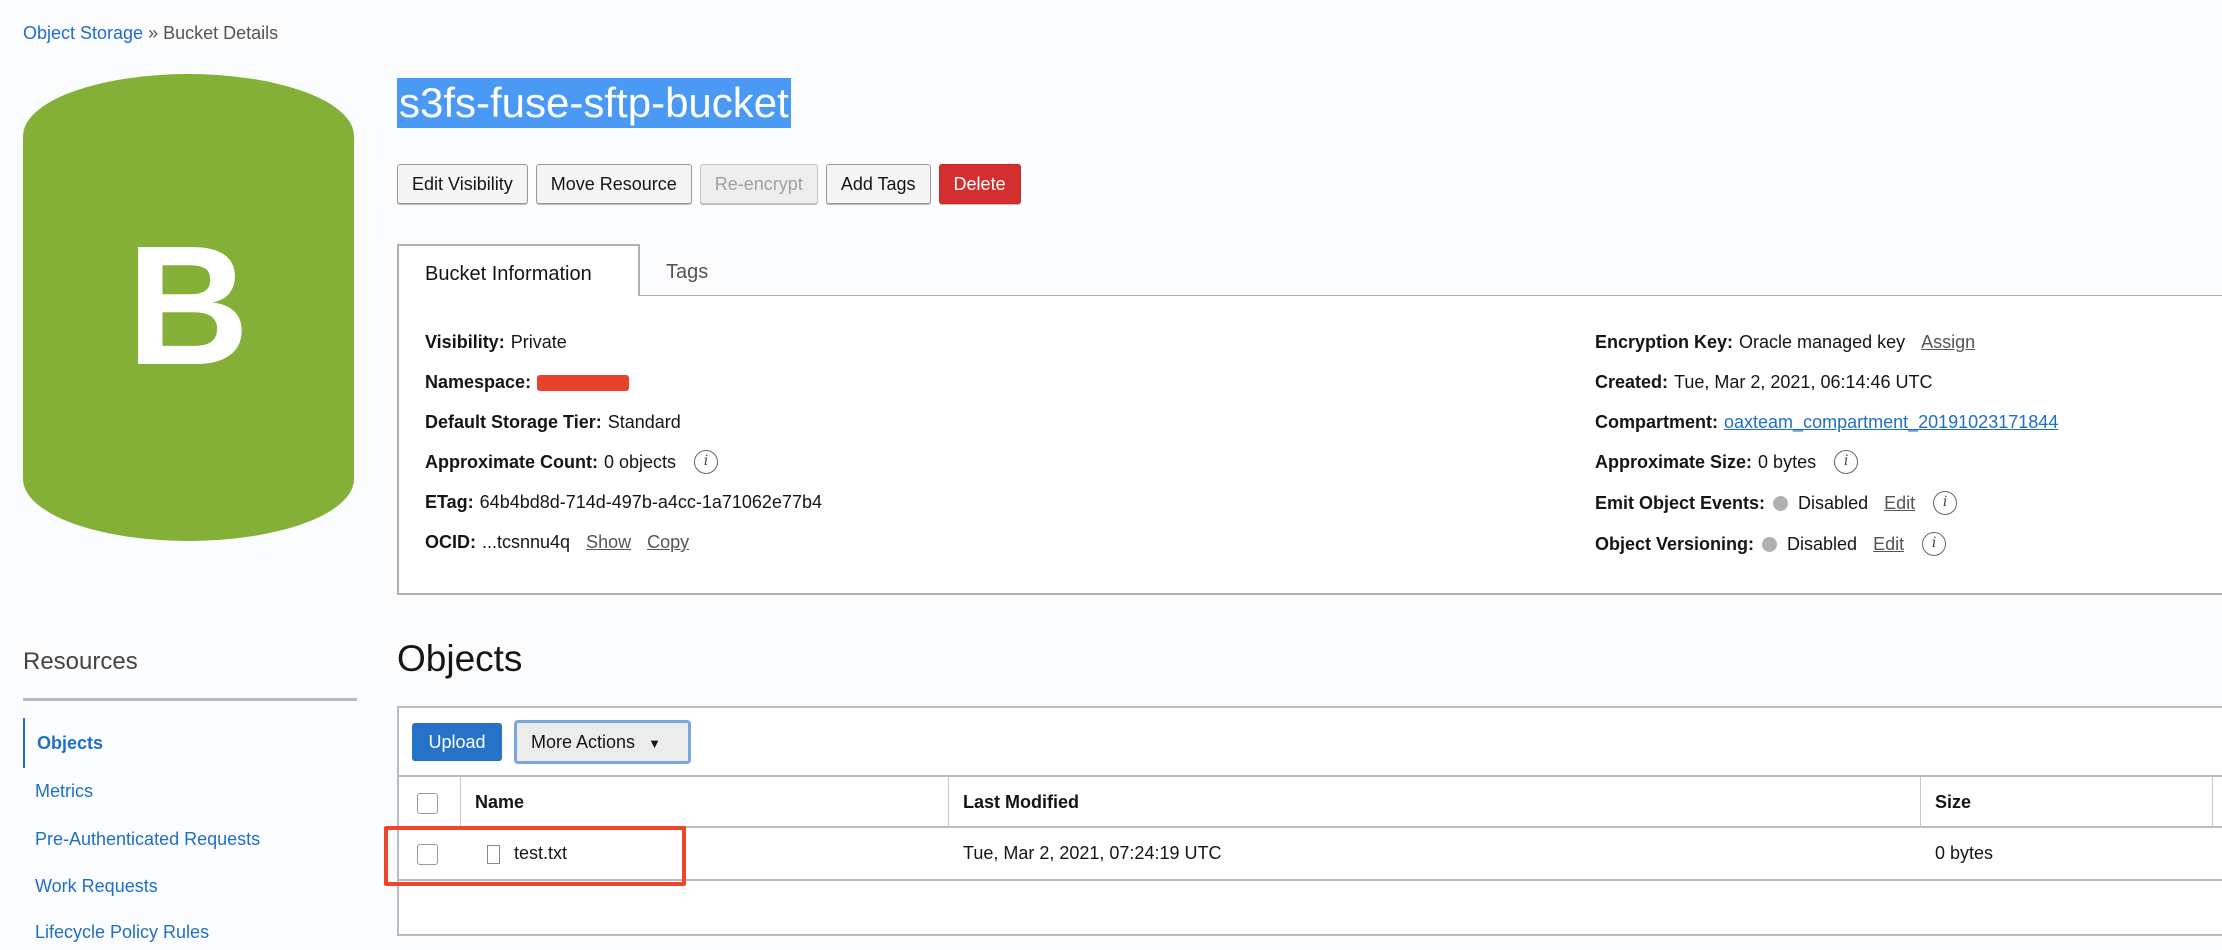 This screenshot has height=950, width=2222. I want to click on object-size: 0 bytes, so click(1964, 853).